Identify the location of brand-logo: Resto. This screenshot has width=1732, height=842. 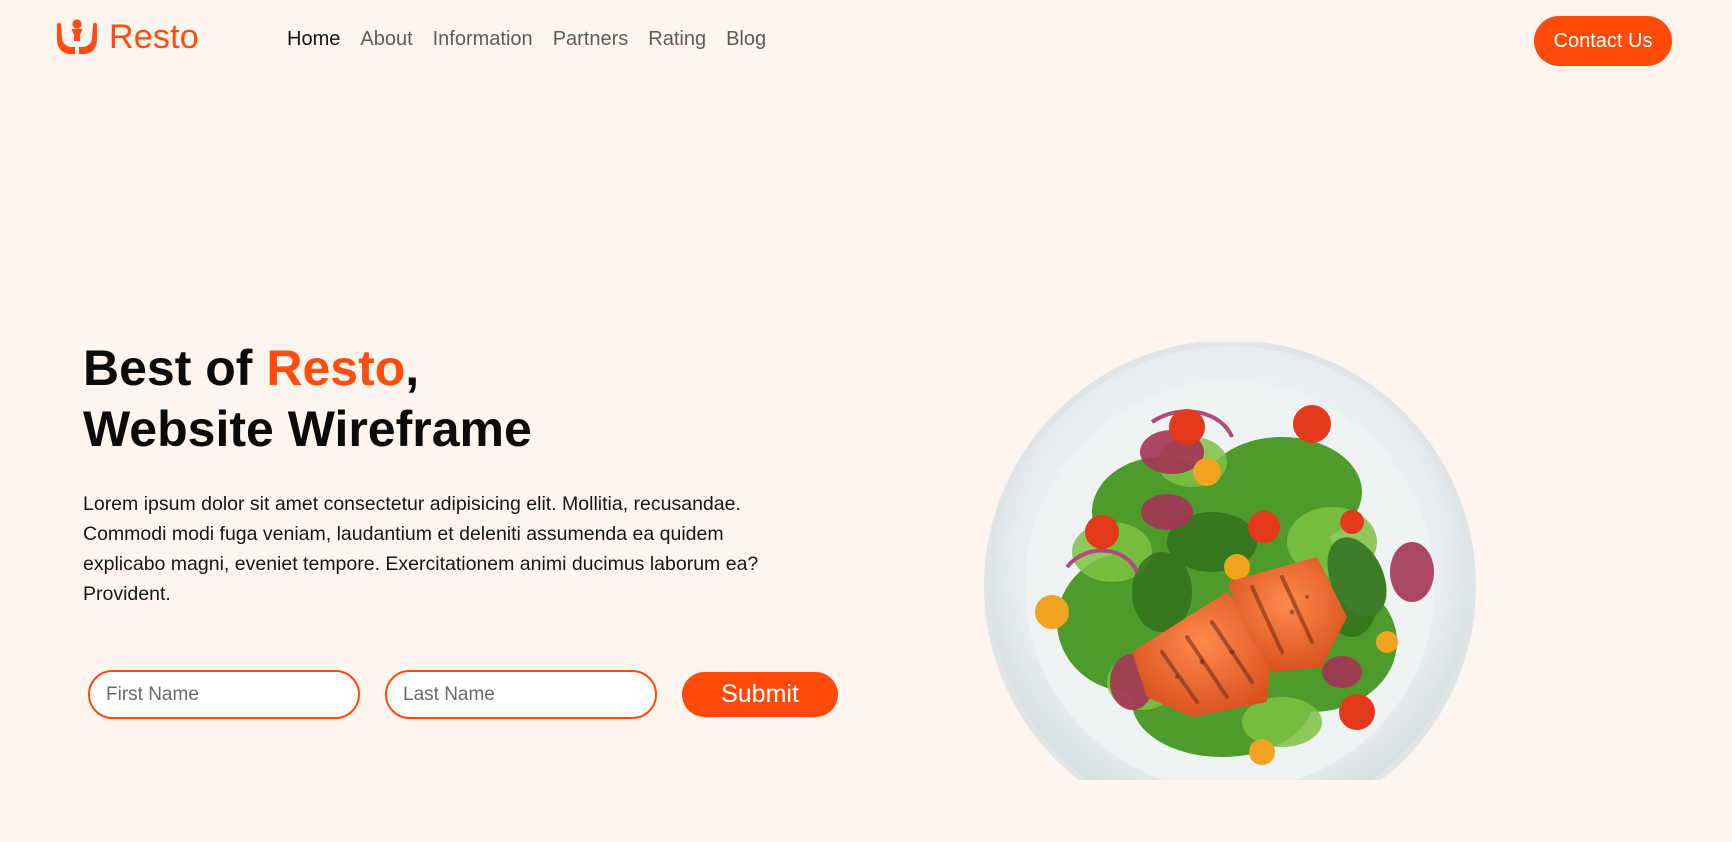
(126, 37).